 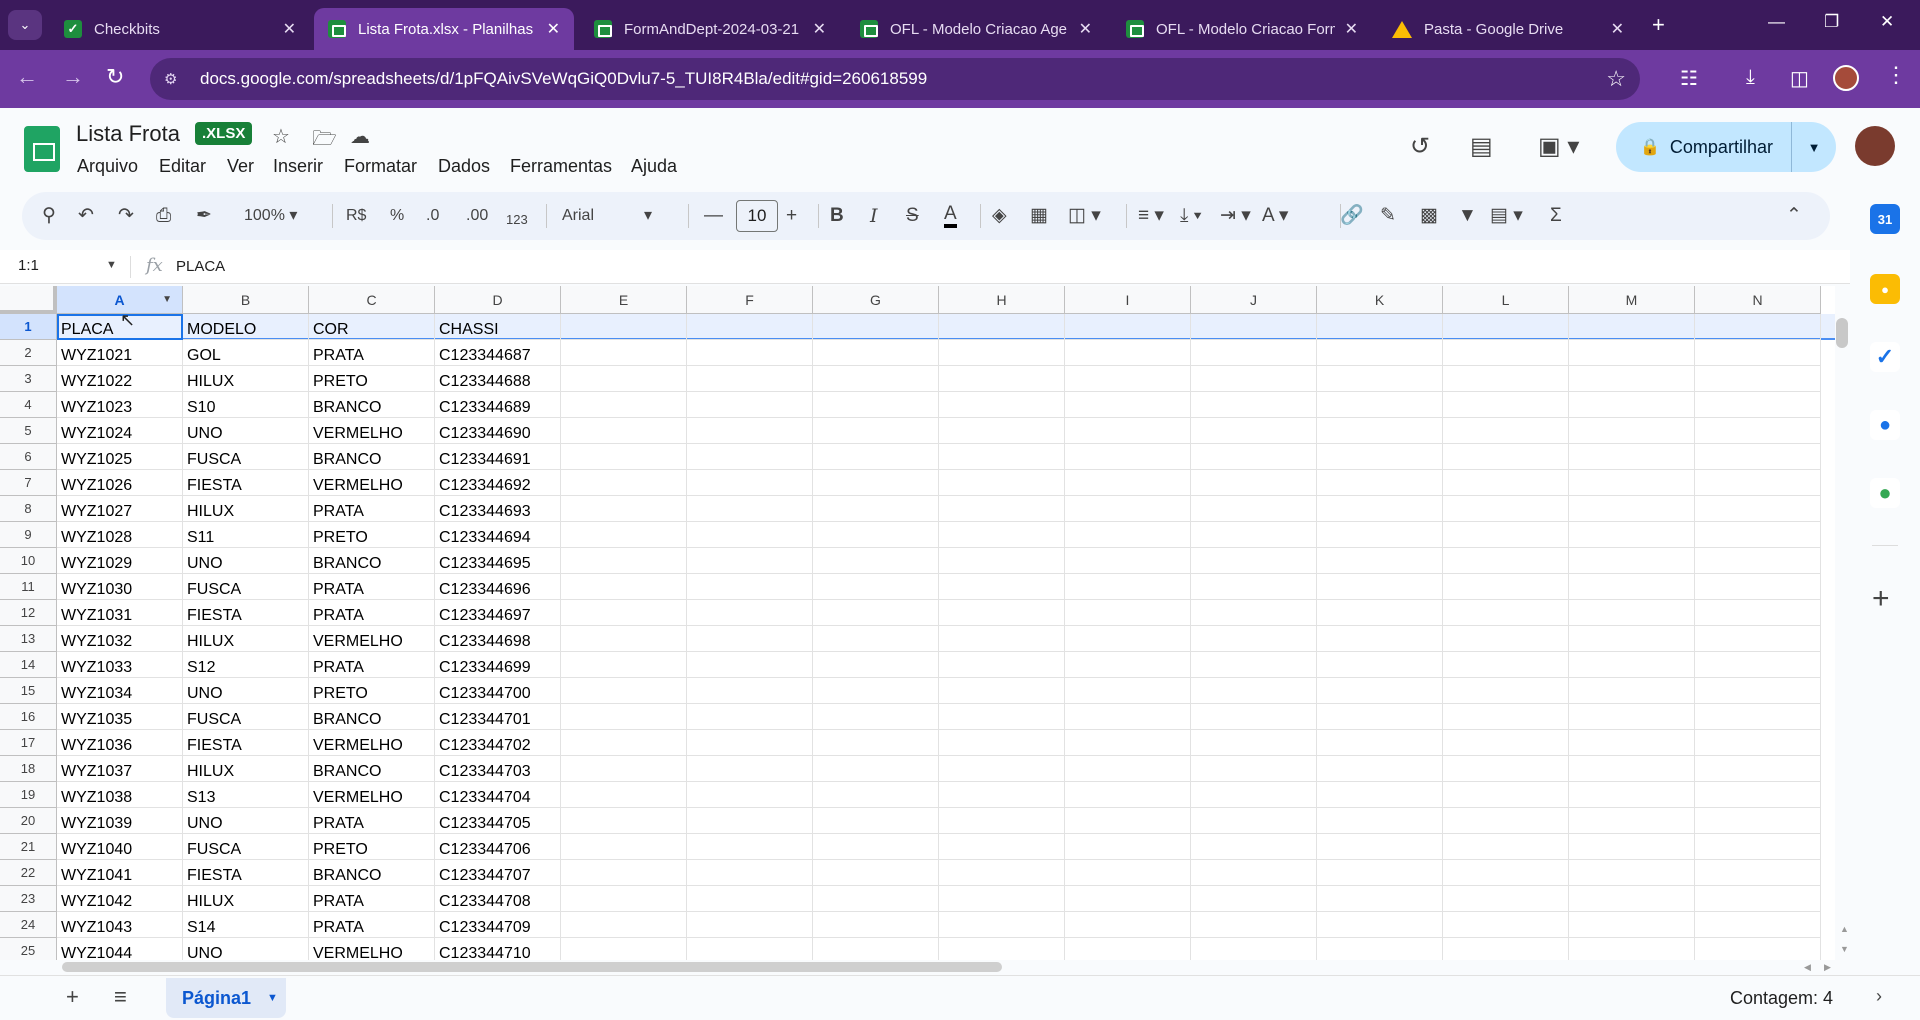 I want to click on cell-m15, so click(x=1632, y=691).